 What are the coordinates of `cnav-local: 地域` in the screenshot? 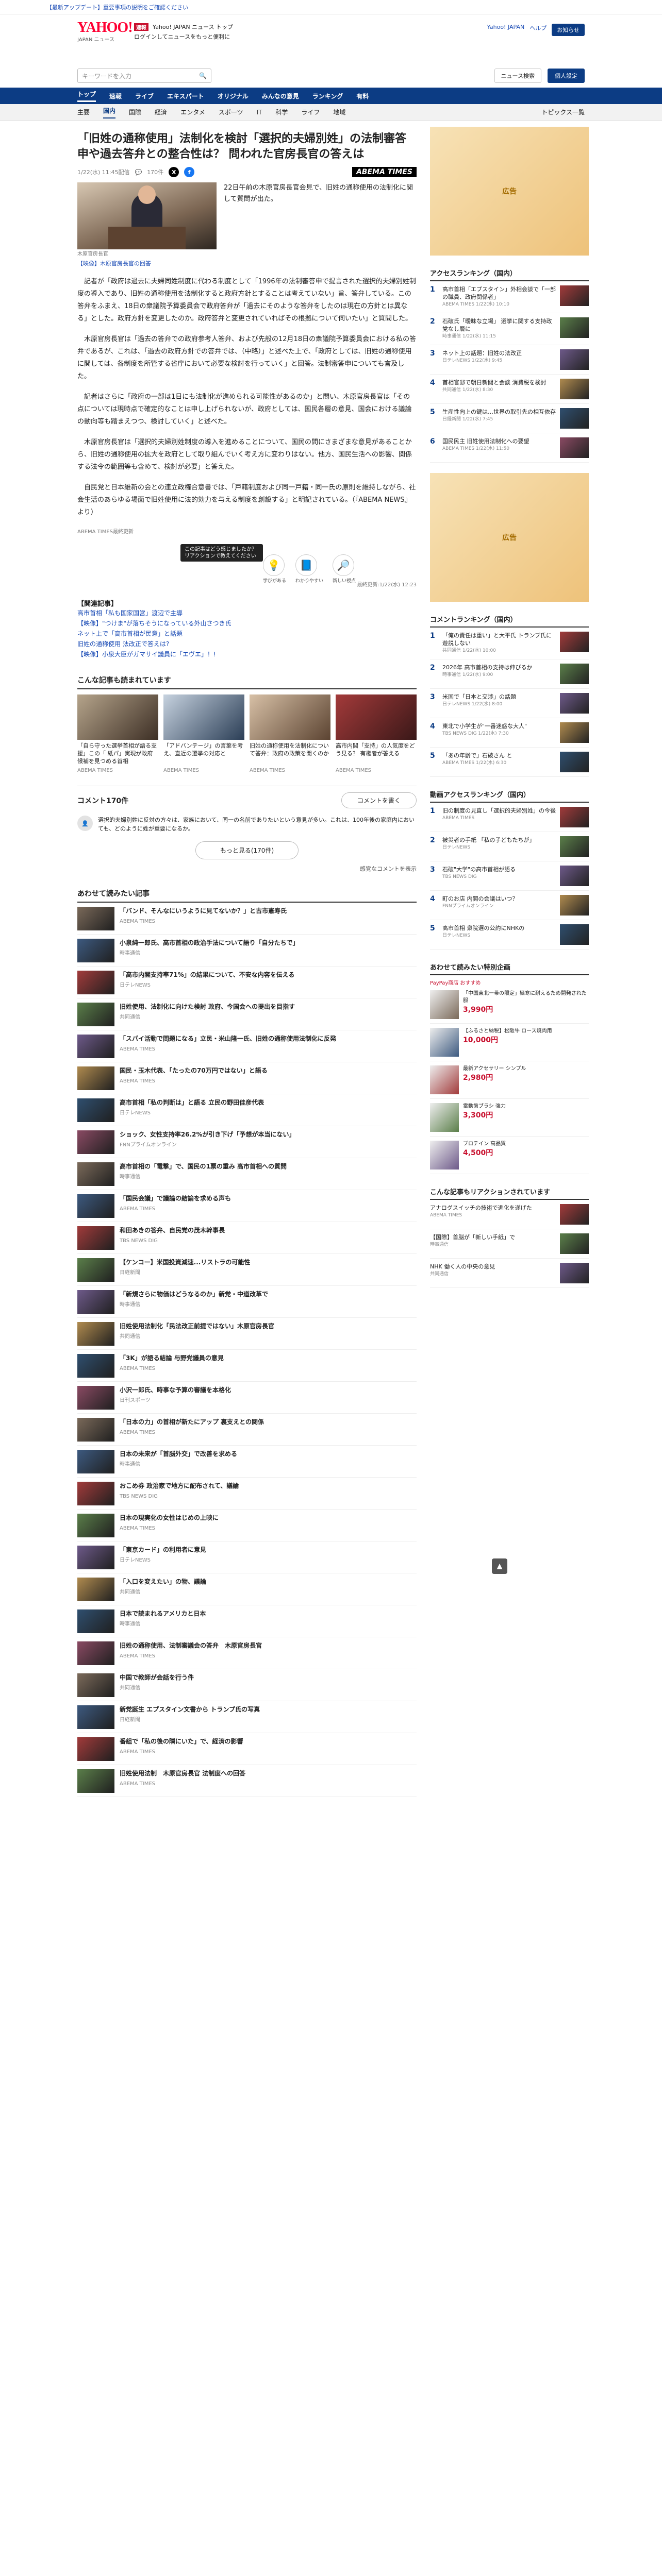 It's located at (339, 112).